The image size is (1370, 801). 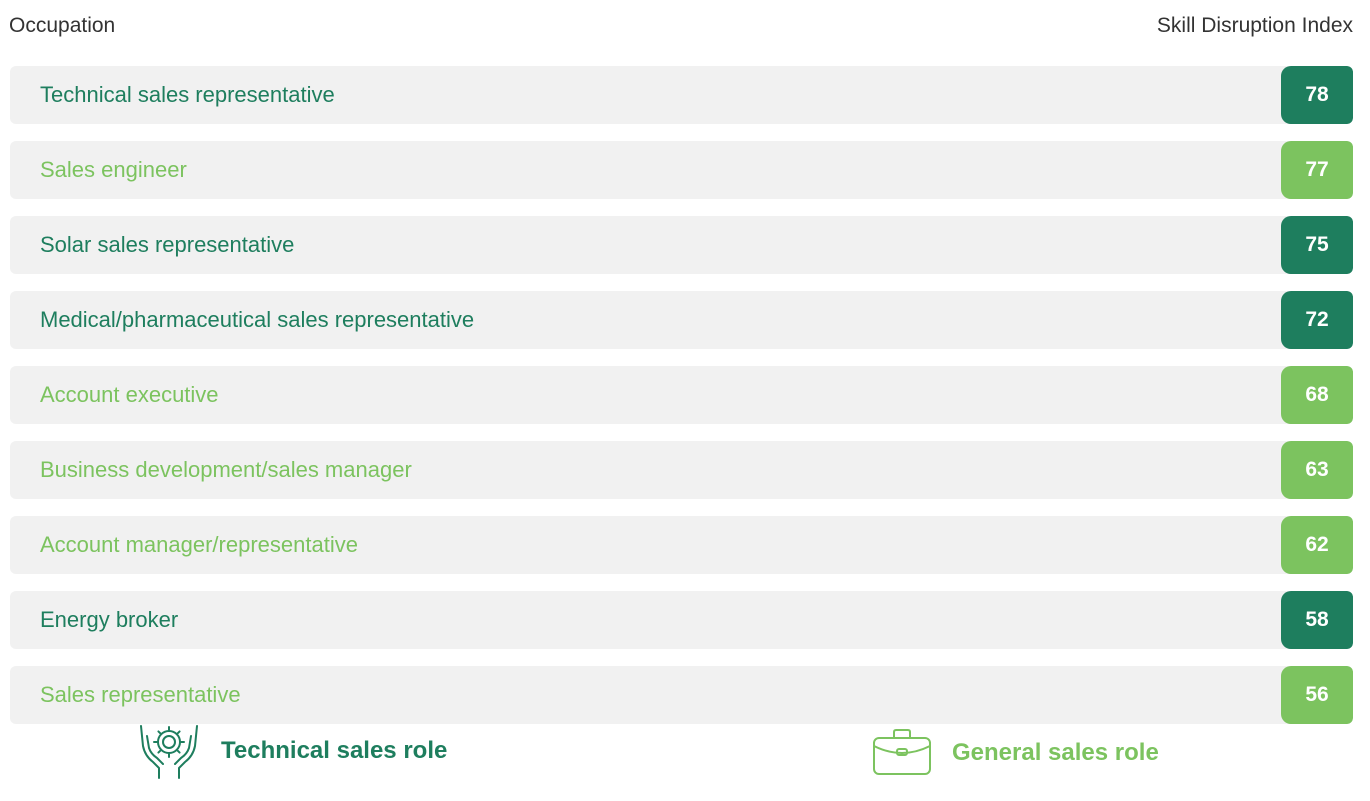 What do you see at coordinates (681, 245) in the screenshot?
I see `occupation-row: Solar sales representative 75` at bounding box center [681, 245].